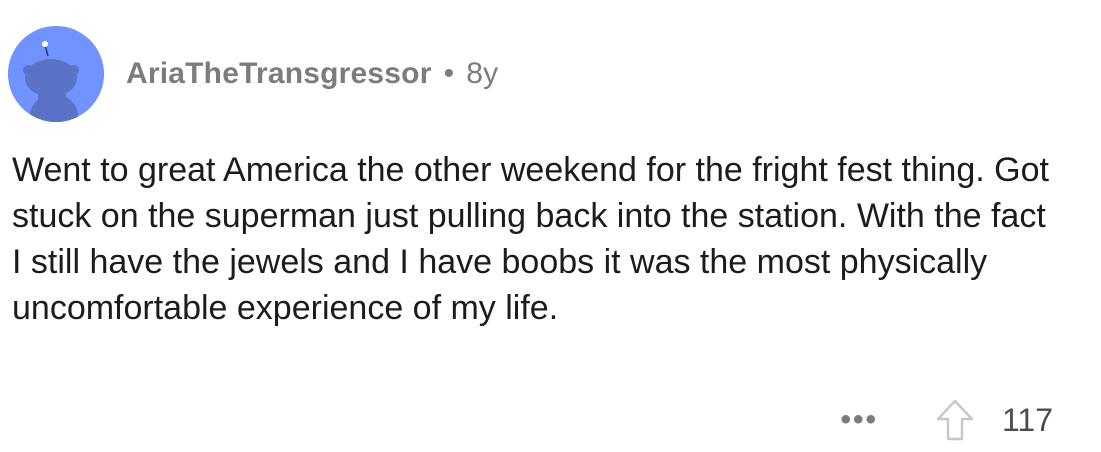  Describe the element at coordinates (279, 74) in the screenshot. I see `author-username: AriaTheTransgressor` at that location.